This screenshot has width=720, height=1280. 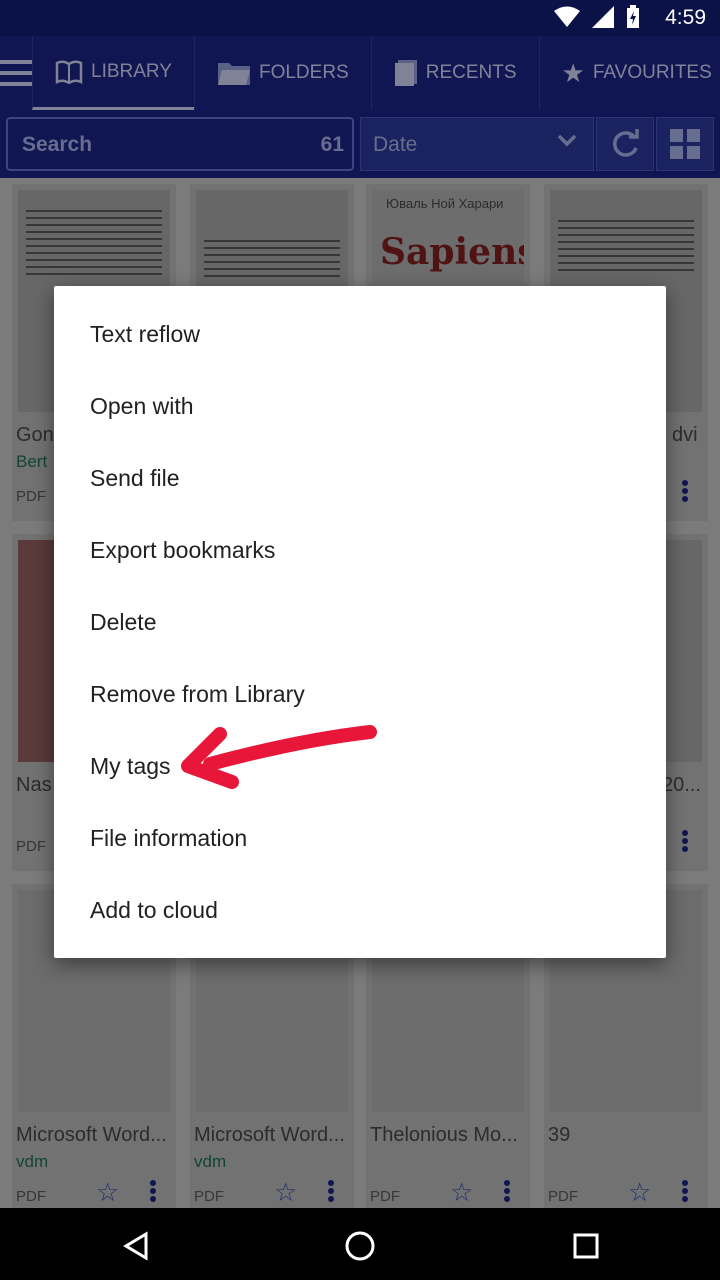 I want to click on back-icon, so click(x=135, y=1246).